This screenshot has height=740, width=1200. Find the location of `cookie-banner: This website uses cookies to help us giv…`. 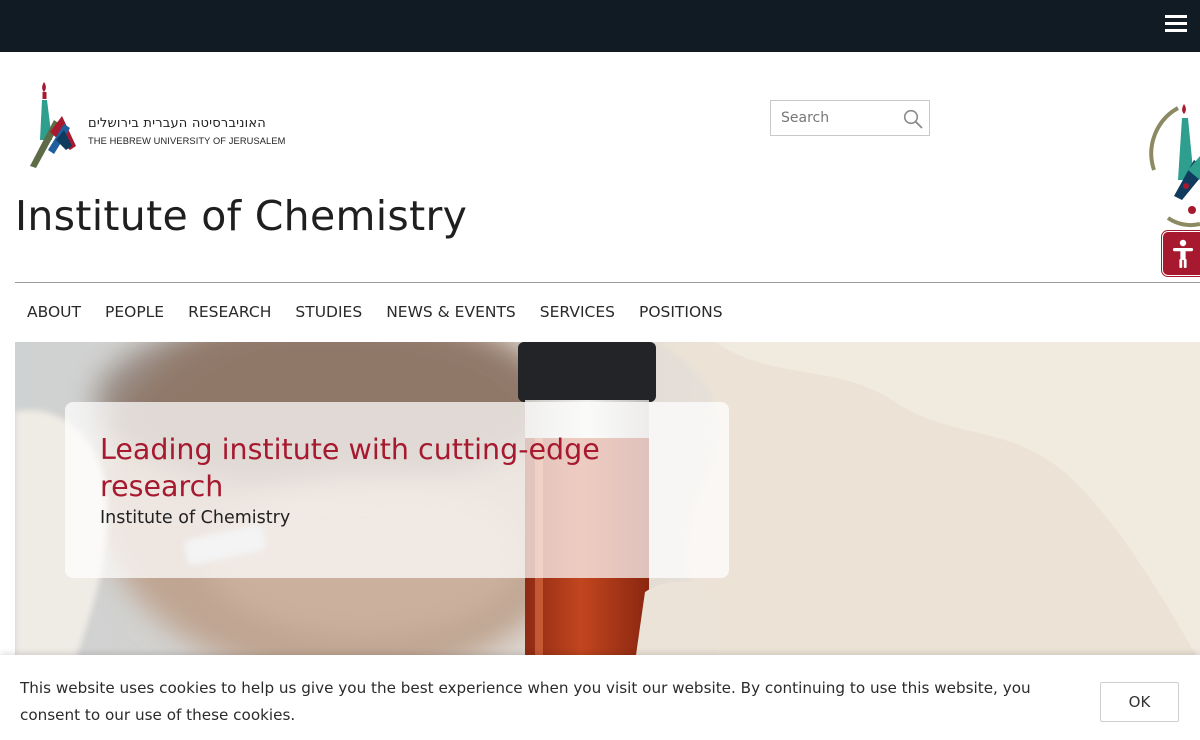

cookie-banner: This website uses cookies to help us giv… is located at coordinates (600, 697).